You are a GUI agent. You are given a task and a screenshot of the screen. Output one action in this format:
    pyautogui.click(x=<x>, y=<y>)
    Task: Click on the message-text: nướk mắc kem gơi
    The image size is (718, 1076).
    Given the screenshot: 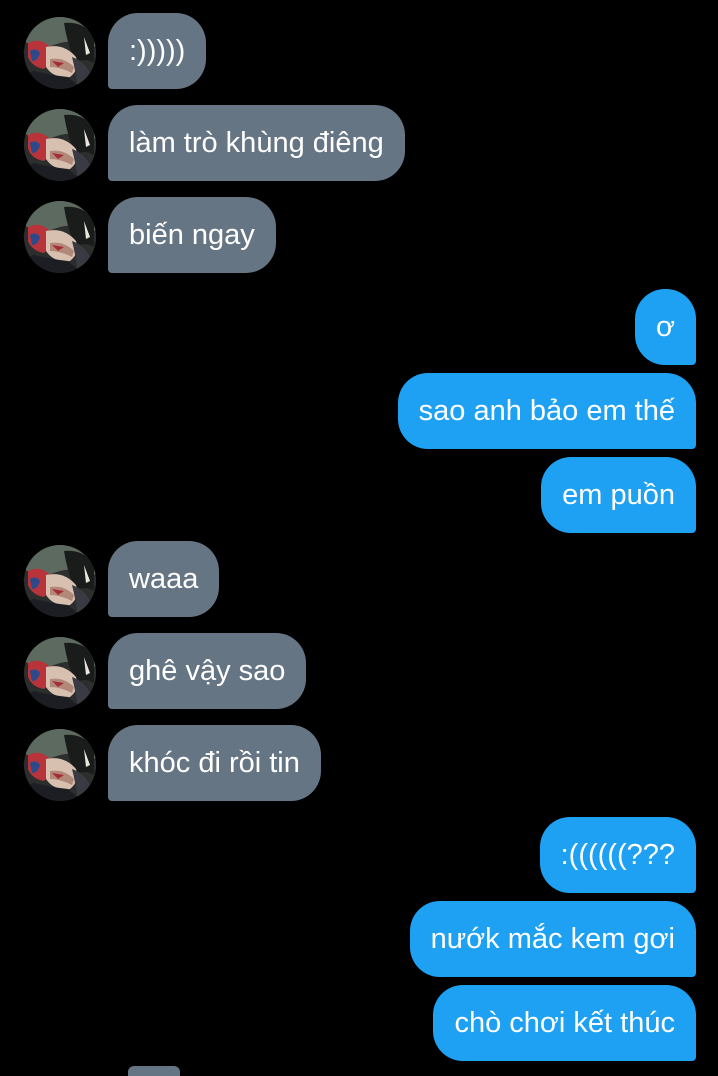 What is the action you would take?
    pyautogui.click(x=552, y=938)
    